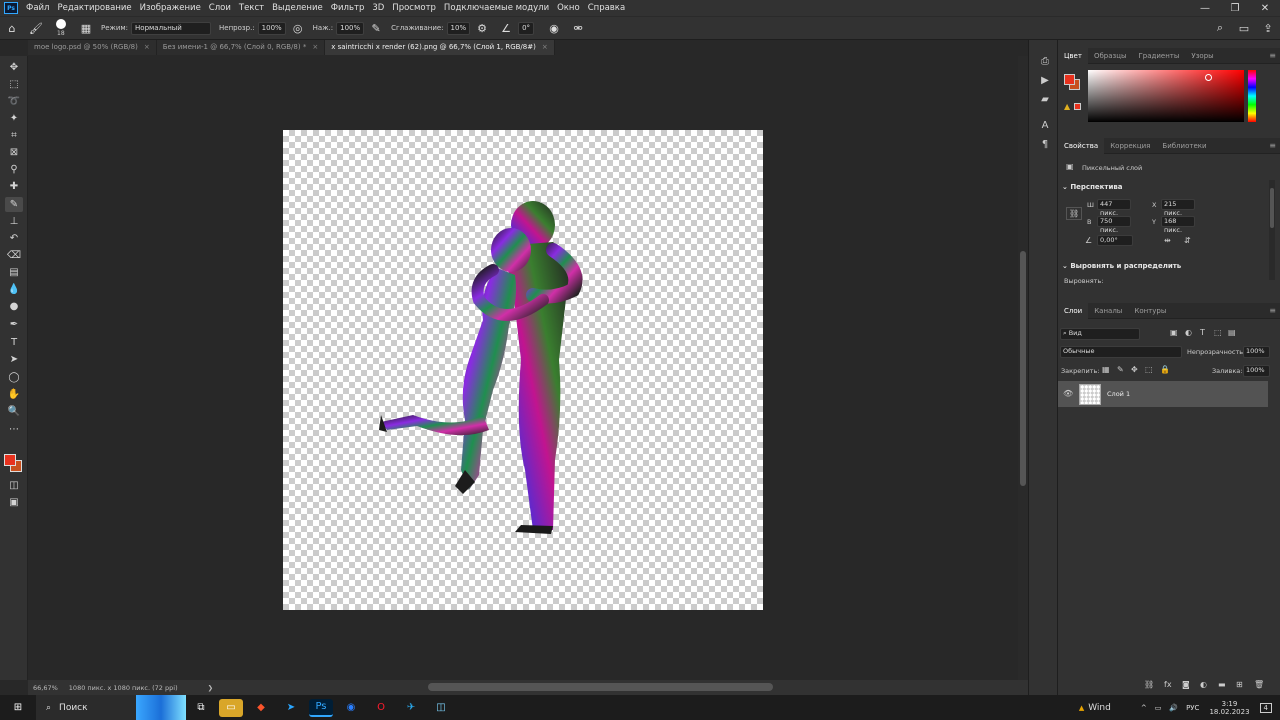 Image resolution: width=1280 pixels, height=720 pixels. What do you see at coordinates (231, 707) in the screenshot?
I see `file-explorer-icon: ▭` at bounding box center [231, 707].